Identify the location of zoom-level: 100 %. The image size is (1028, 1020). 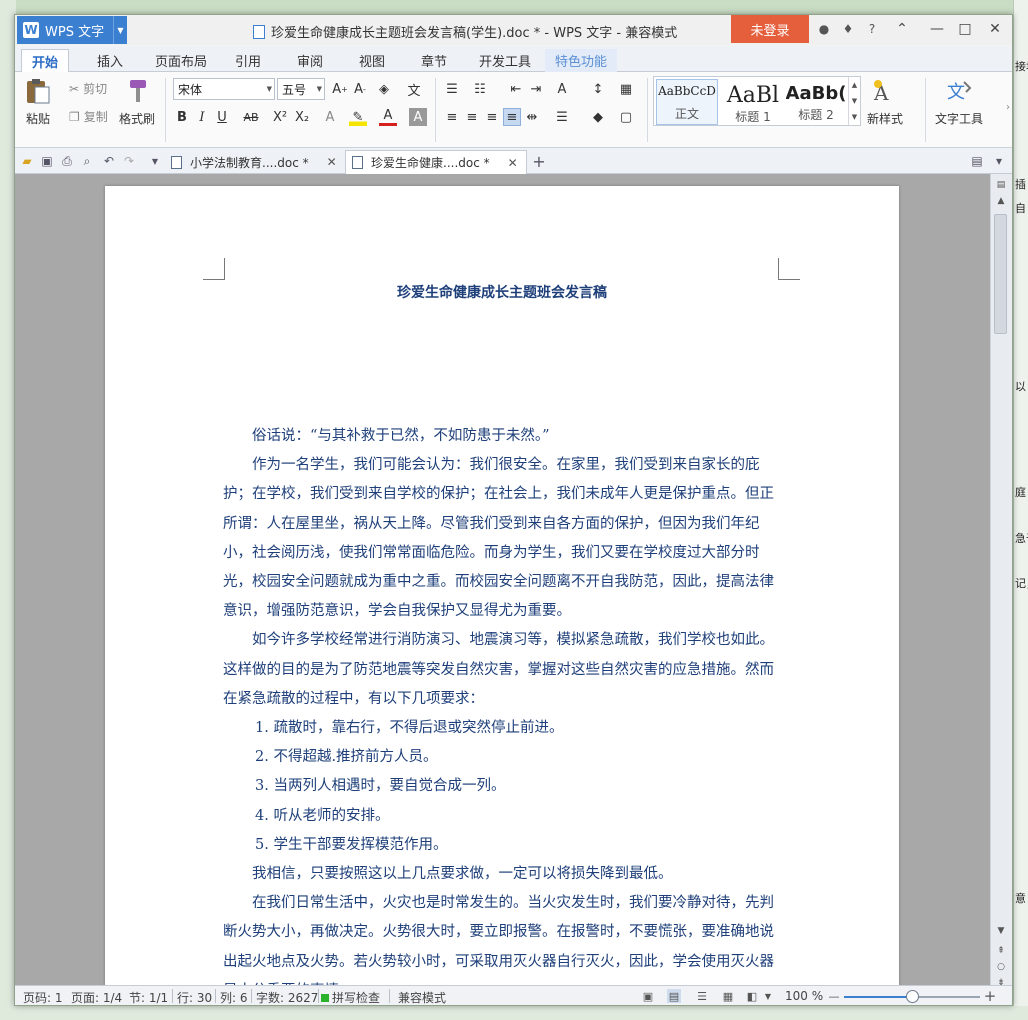
(804, 996).